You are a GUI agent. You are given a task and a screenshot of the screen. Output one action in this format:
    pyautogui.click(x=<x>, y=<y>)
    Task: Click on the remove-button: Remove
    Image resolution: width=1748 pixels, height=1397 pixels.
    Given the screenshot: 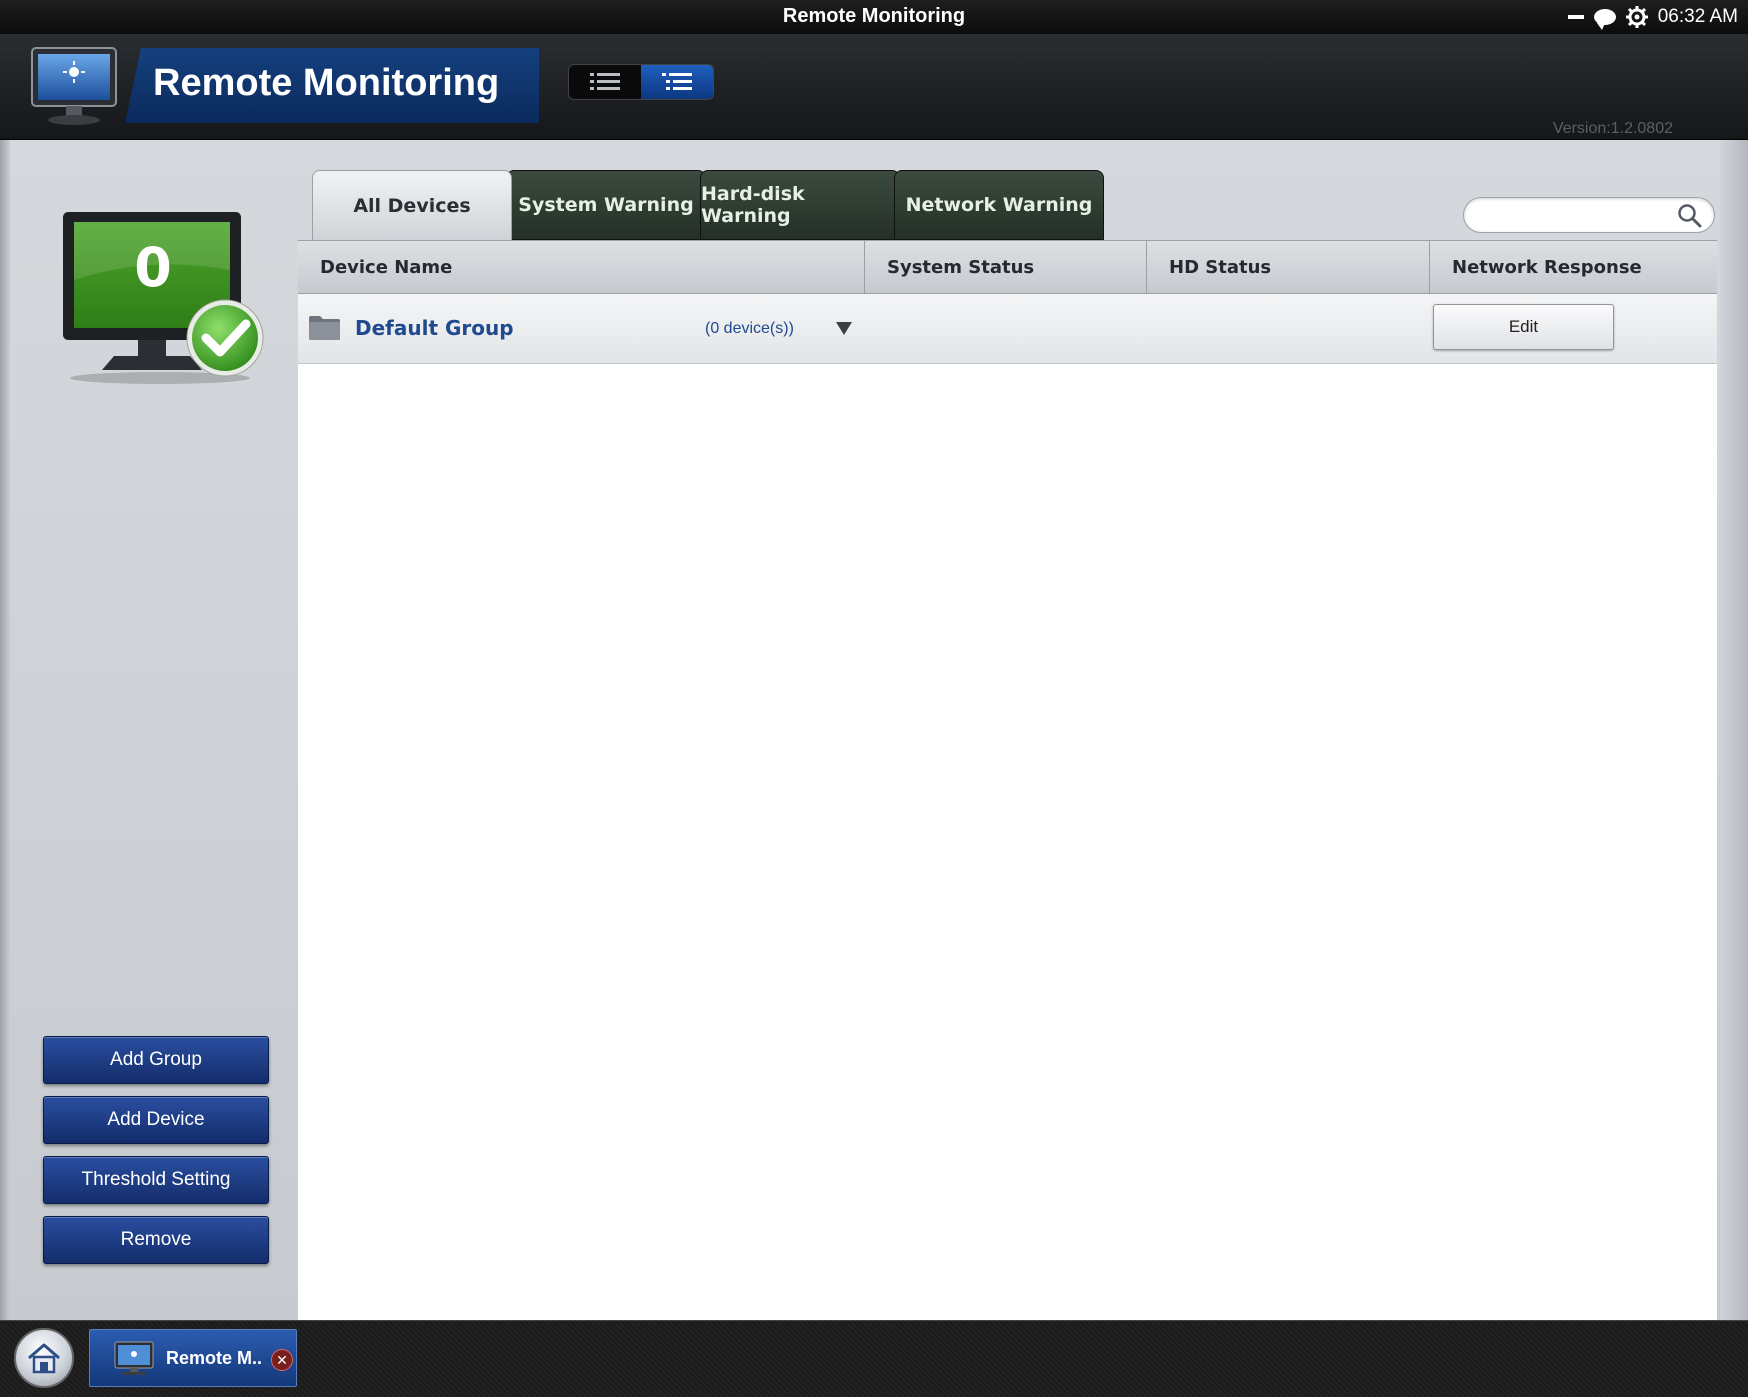 What is the action you would take?
    pyautogui.click(x=156, y=1240)
    